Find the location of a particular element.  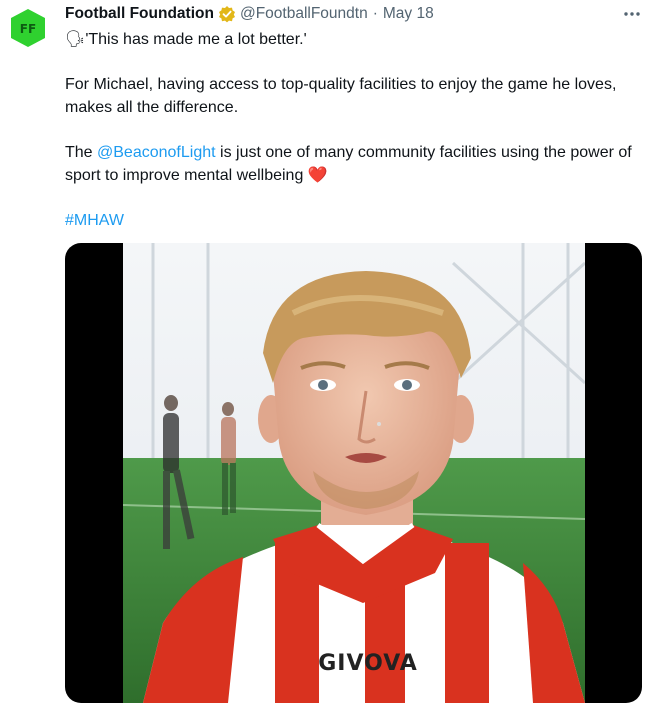

avatar: FF is located at coordinates (28, 28).